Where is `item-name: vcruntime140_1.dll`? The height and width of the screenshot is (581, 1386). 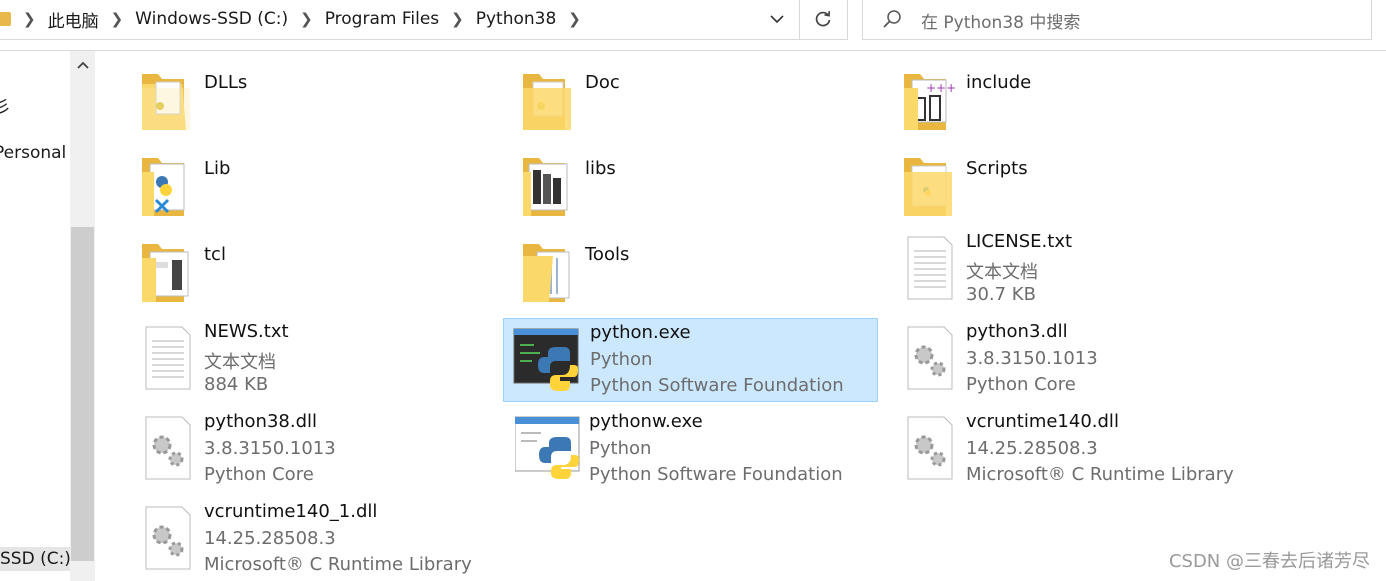 item-name: vcruntime140_1.dll is located at coordinates (291, 511).